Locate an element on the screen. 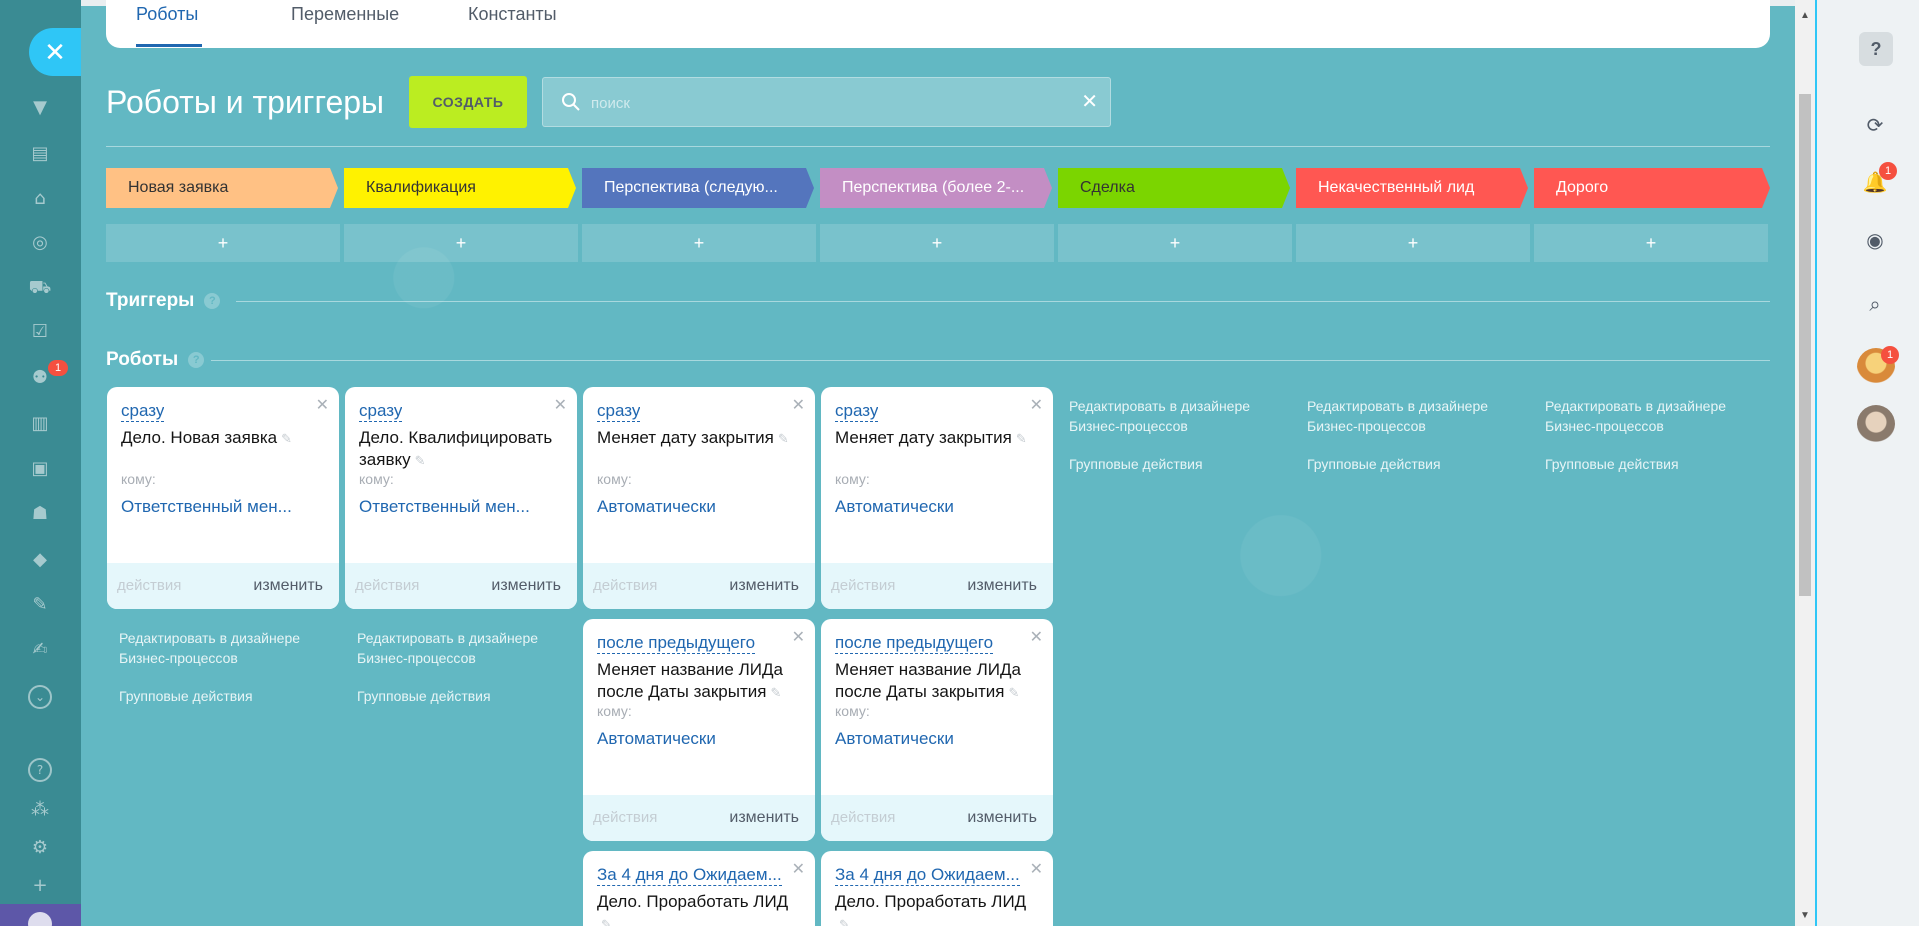  vertical-scrollbar: ▲ ▼ is located at coordinates (1805, 463).